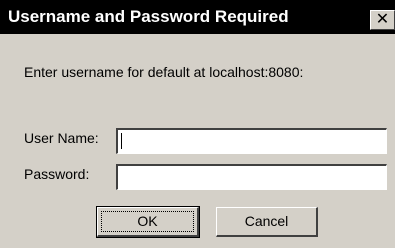  Describe the element at coordinates (251, 141) in the screenshot. I see `username-field` at that location.